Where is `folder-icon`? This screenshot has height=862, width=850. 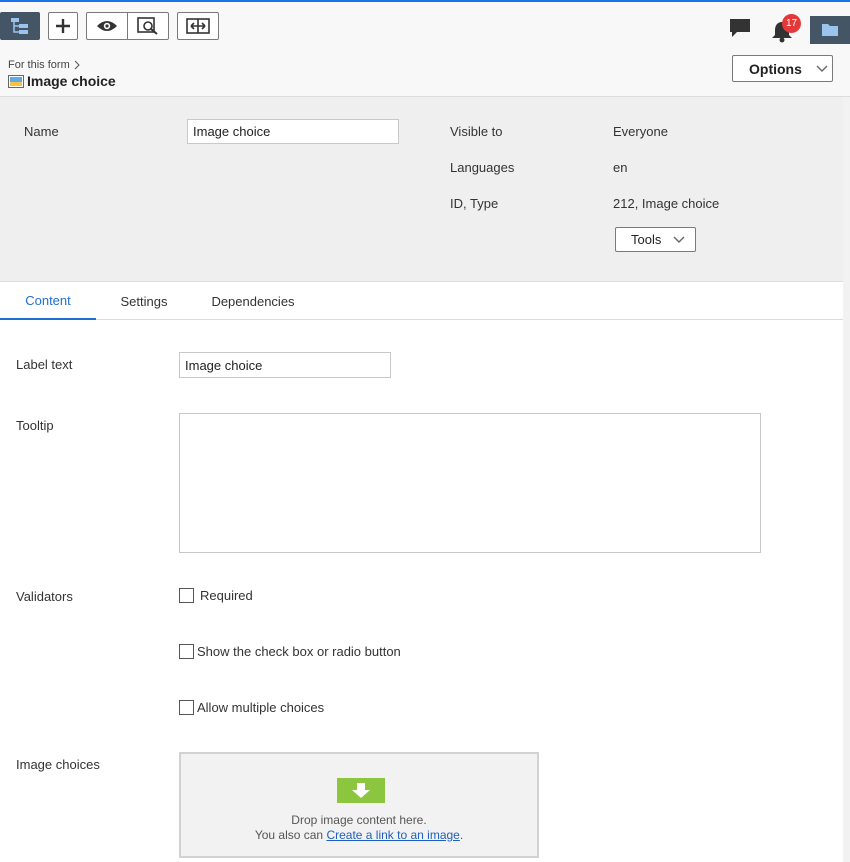
folder-icon is located at coordinates (830, 30).